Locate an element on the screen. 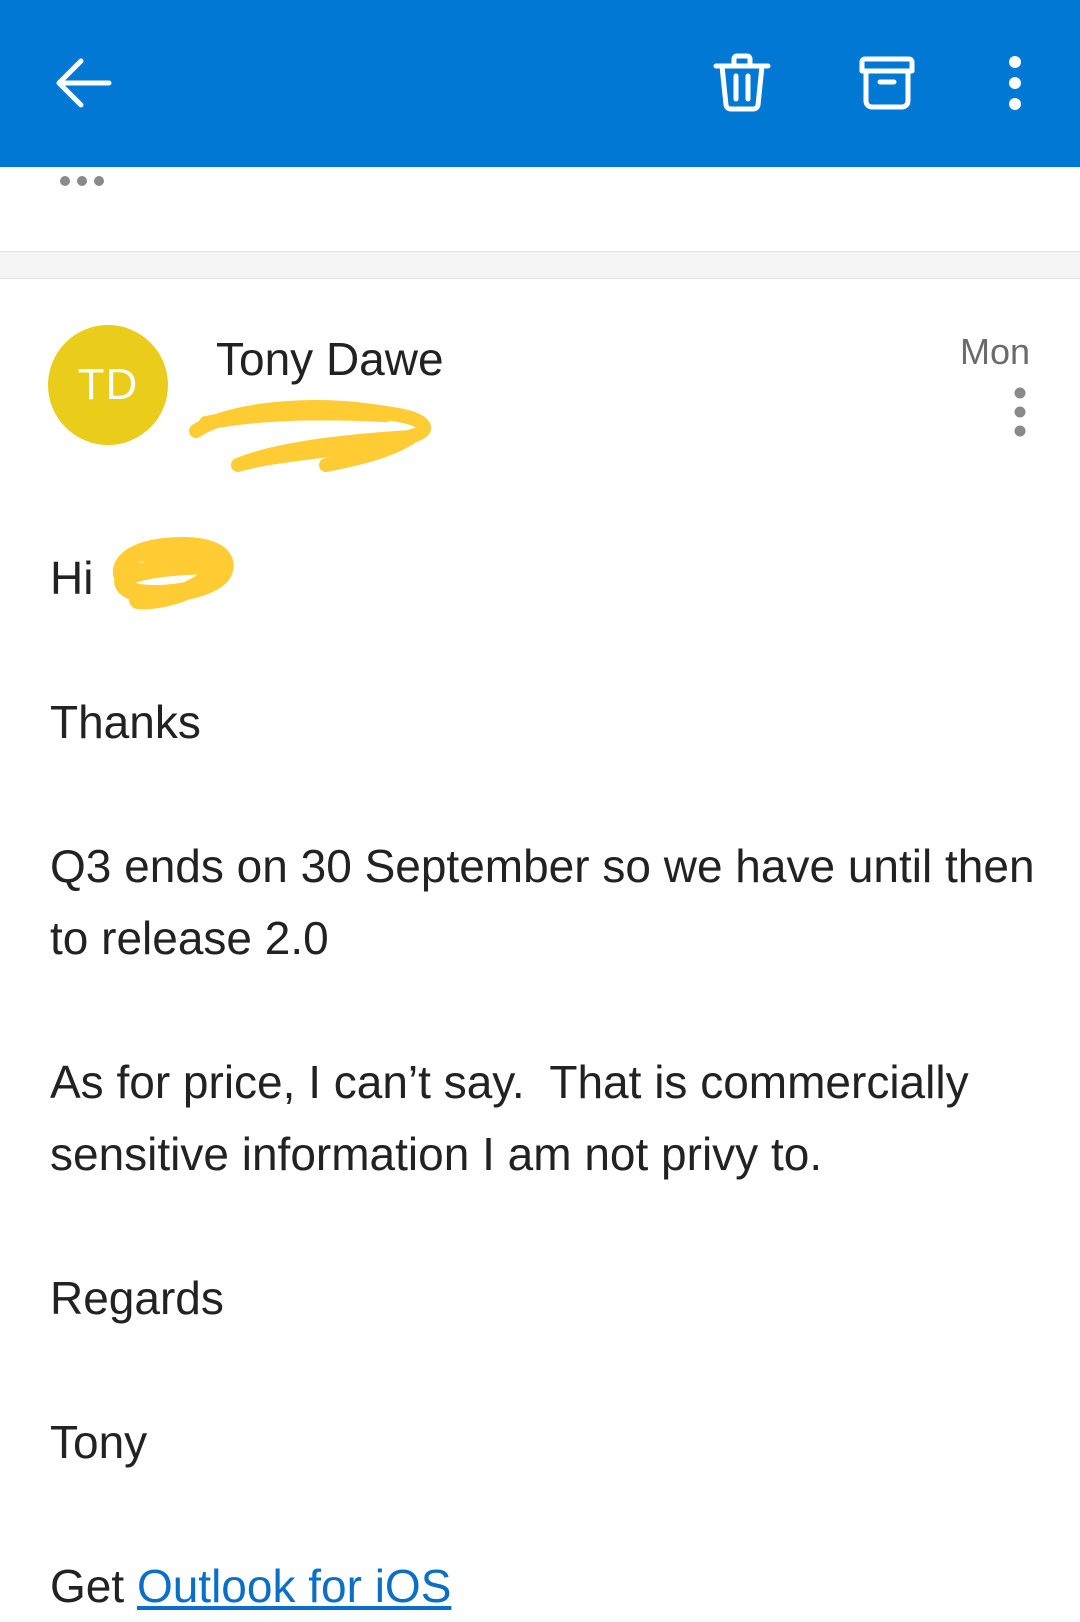 This screenshot has height=1622, width=1080. redaction-scribble is located at coordinates (310, 436).